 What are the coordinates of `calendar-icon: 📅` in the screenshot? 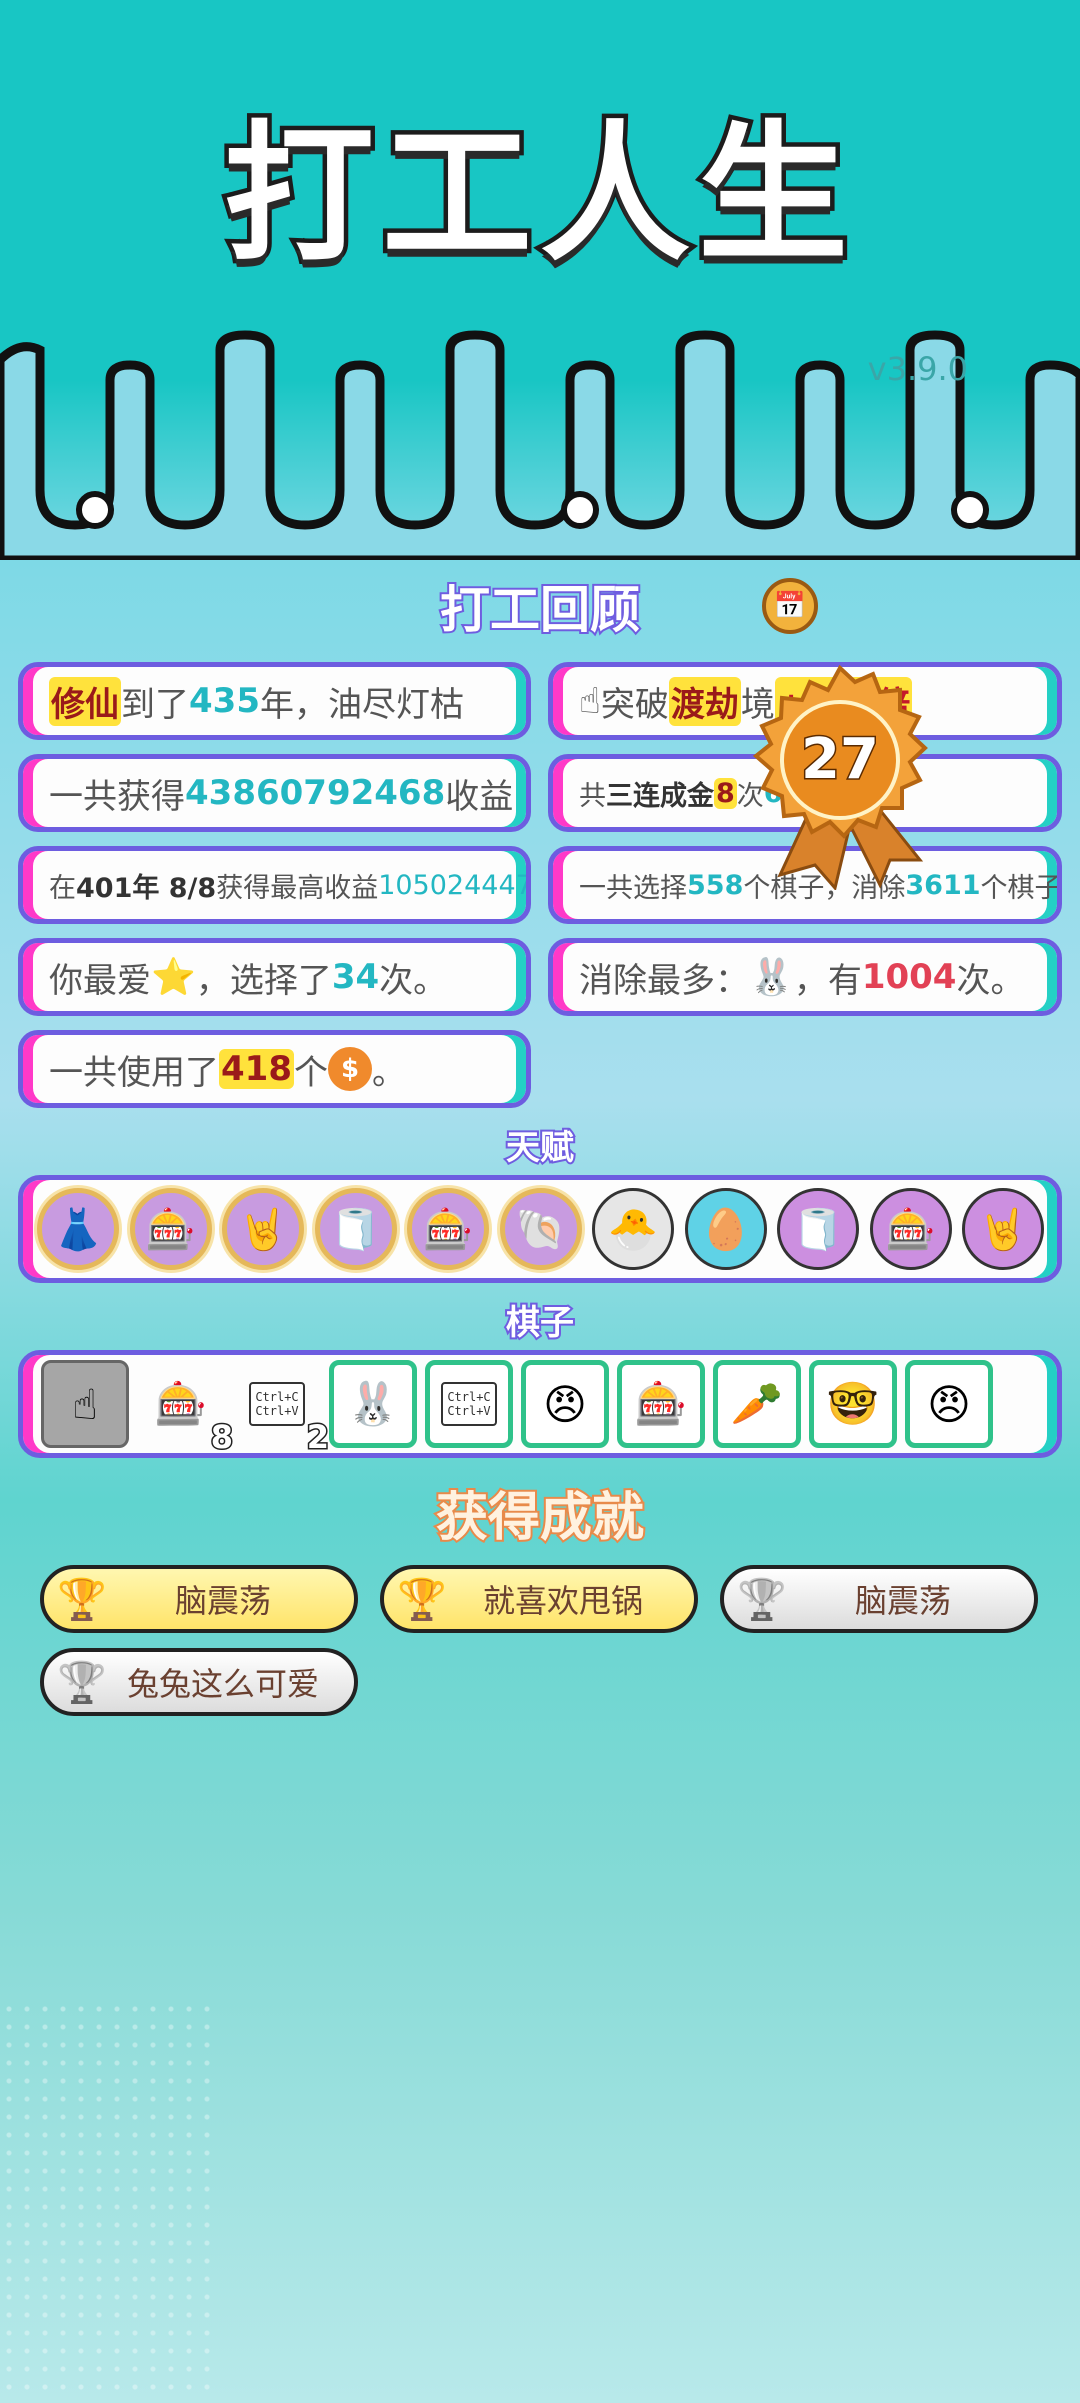 It's located at (790, 606).